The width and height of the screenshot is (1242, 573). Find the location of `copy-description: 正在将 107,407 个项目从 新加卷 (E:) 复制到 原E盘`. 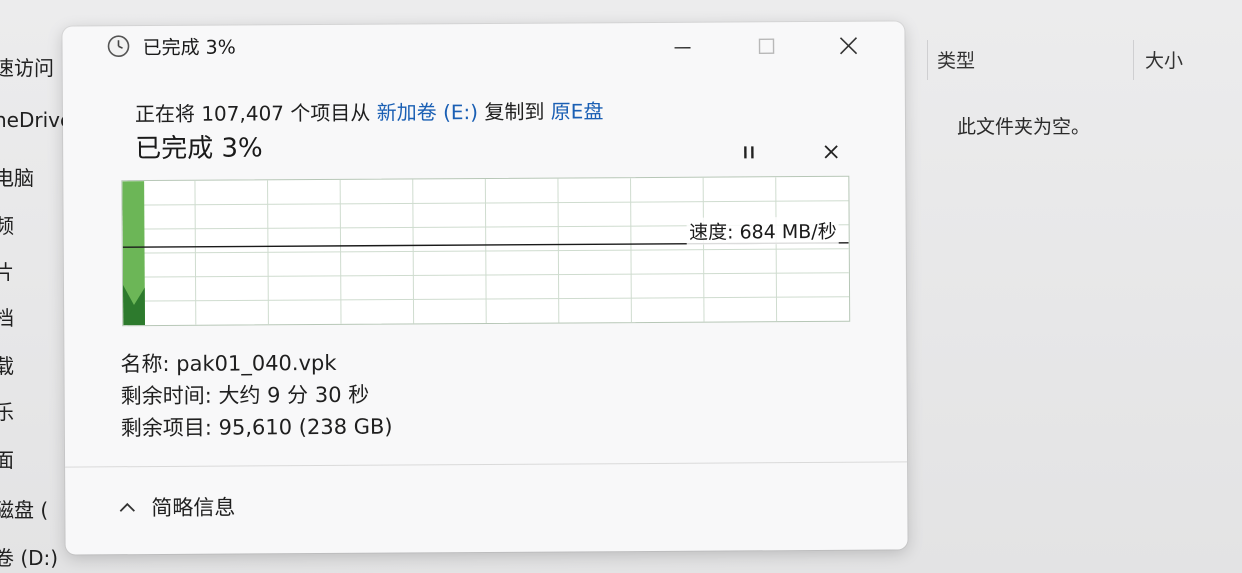

copy-description: 正在将 107,407 个项目从 新加卷 (E:) 复制到 原E盘 is located at coordinates (369, 111).